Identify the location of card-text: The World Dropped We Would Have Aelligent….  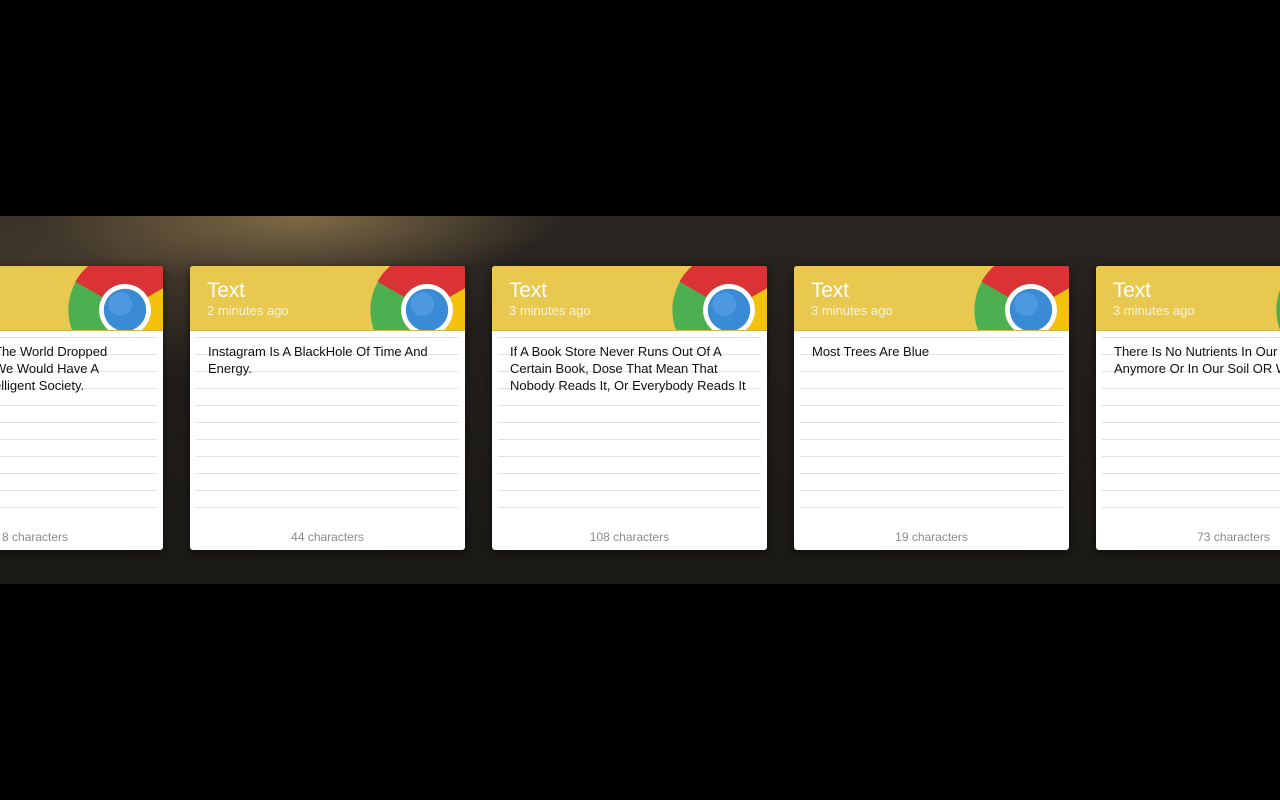
(54, 368).